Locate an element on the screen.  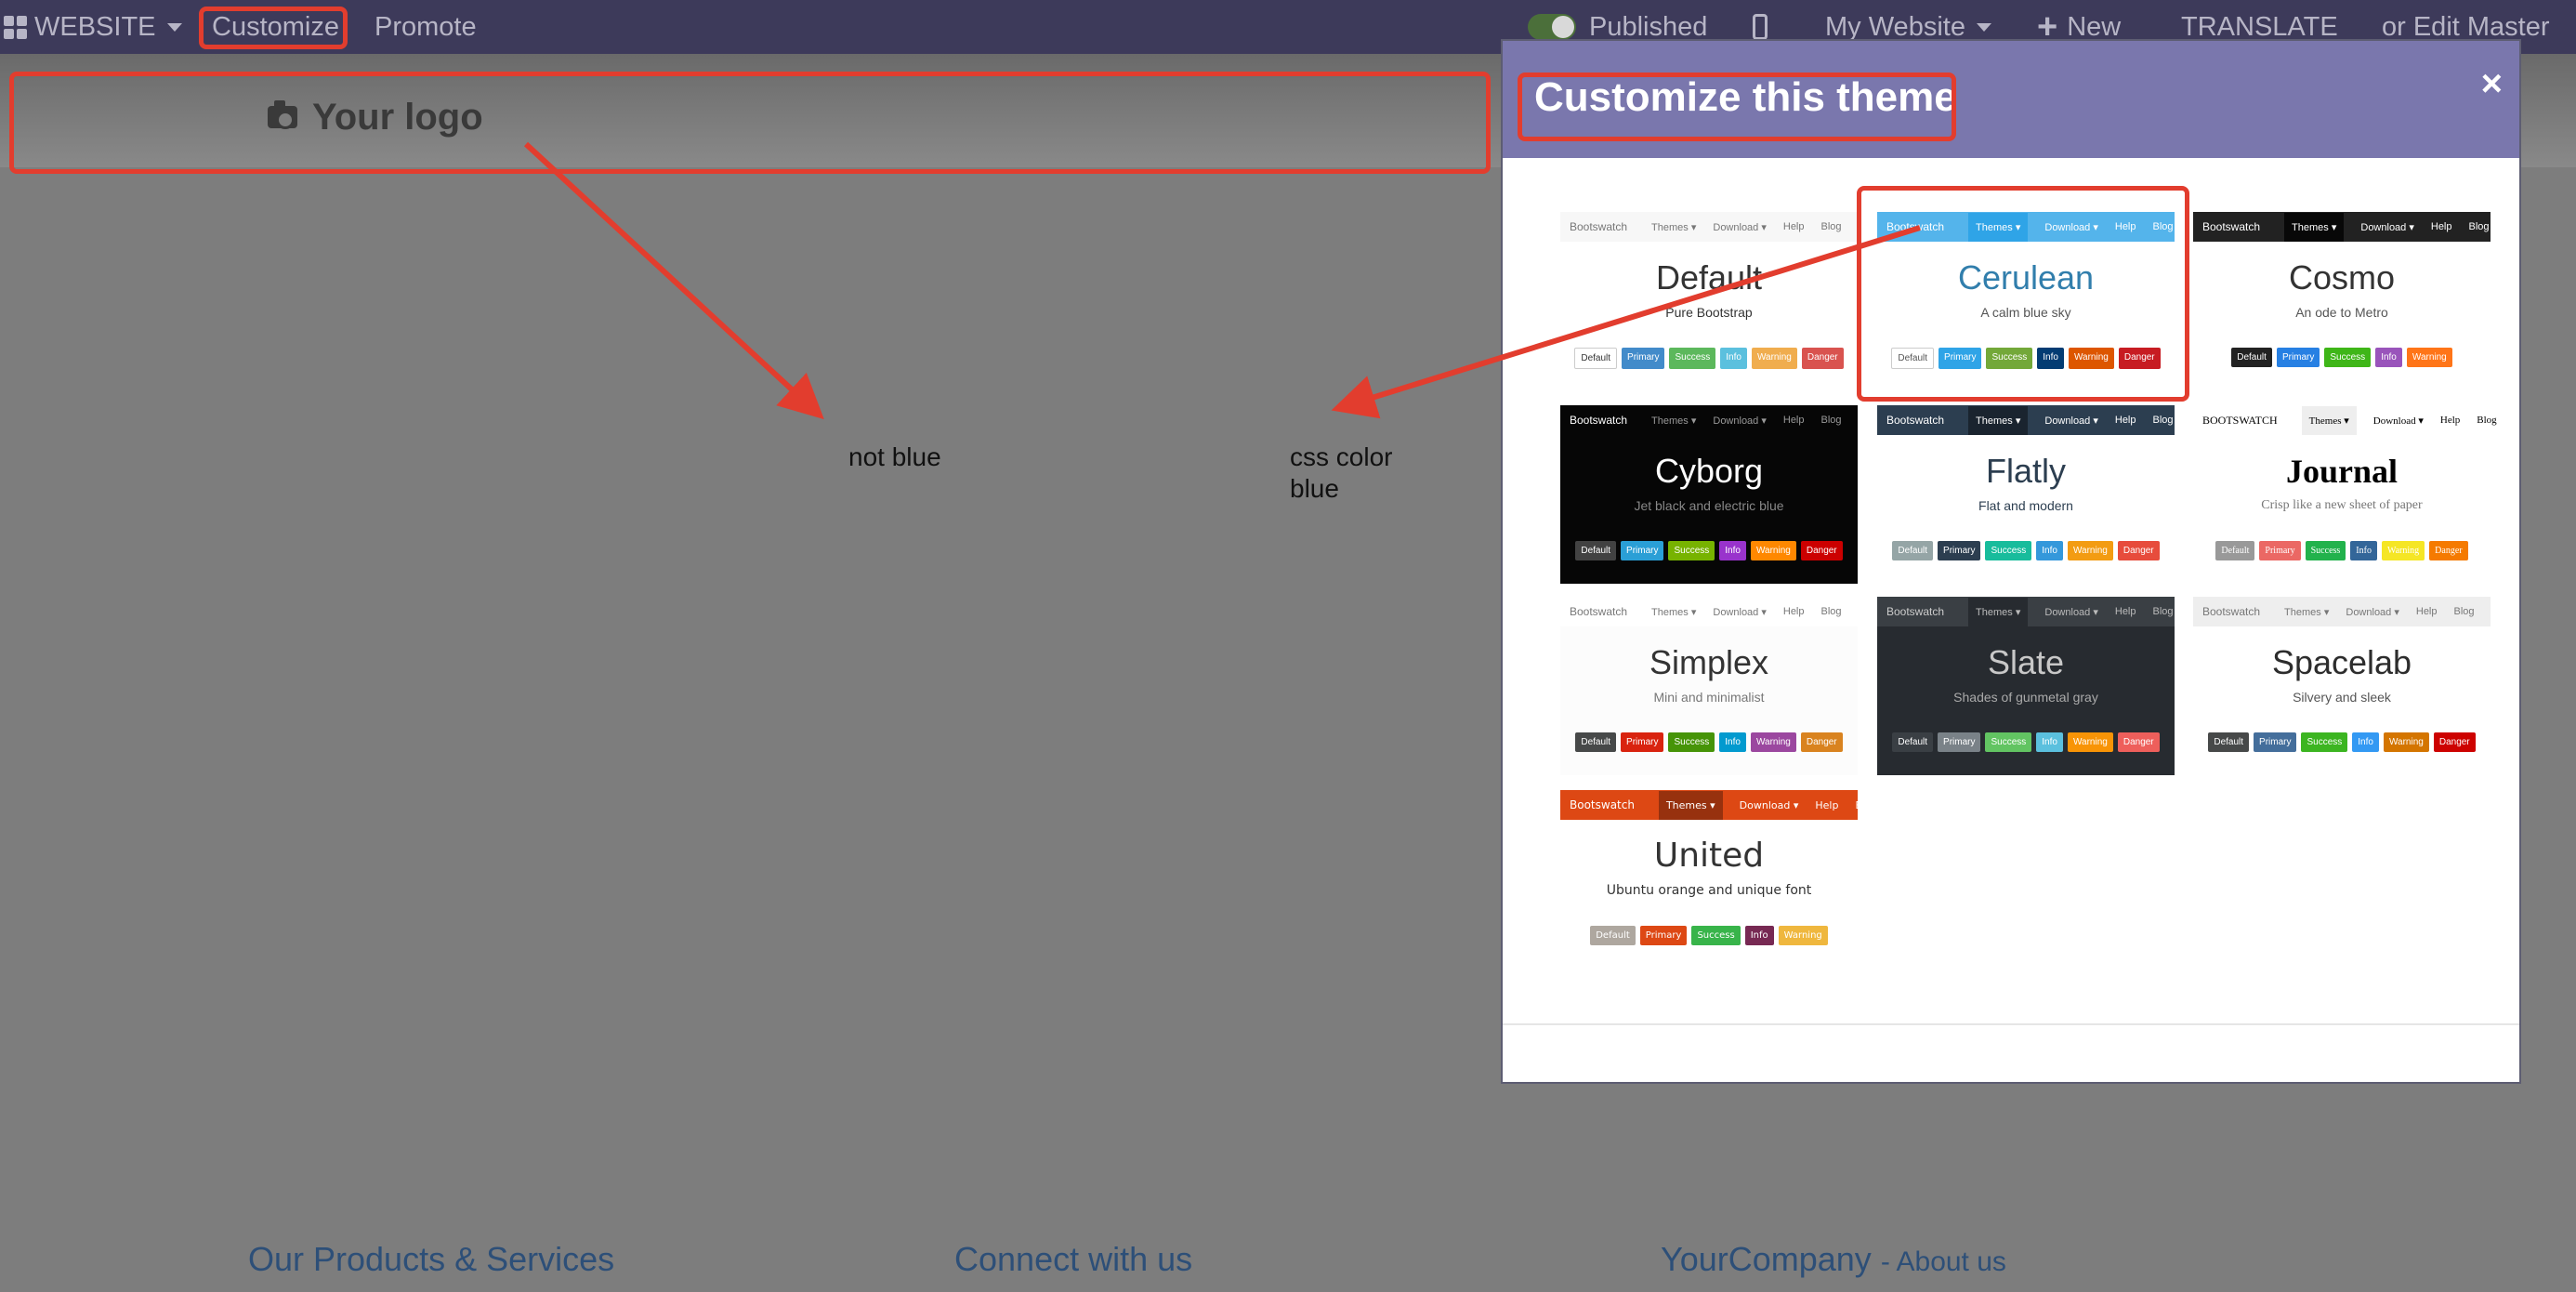
new-label: New is located at coordinates (2094, 26).